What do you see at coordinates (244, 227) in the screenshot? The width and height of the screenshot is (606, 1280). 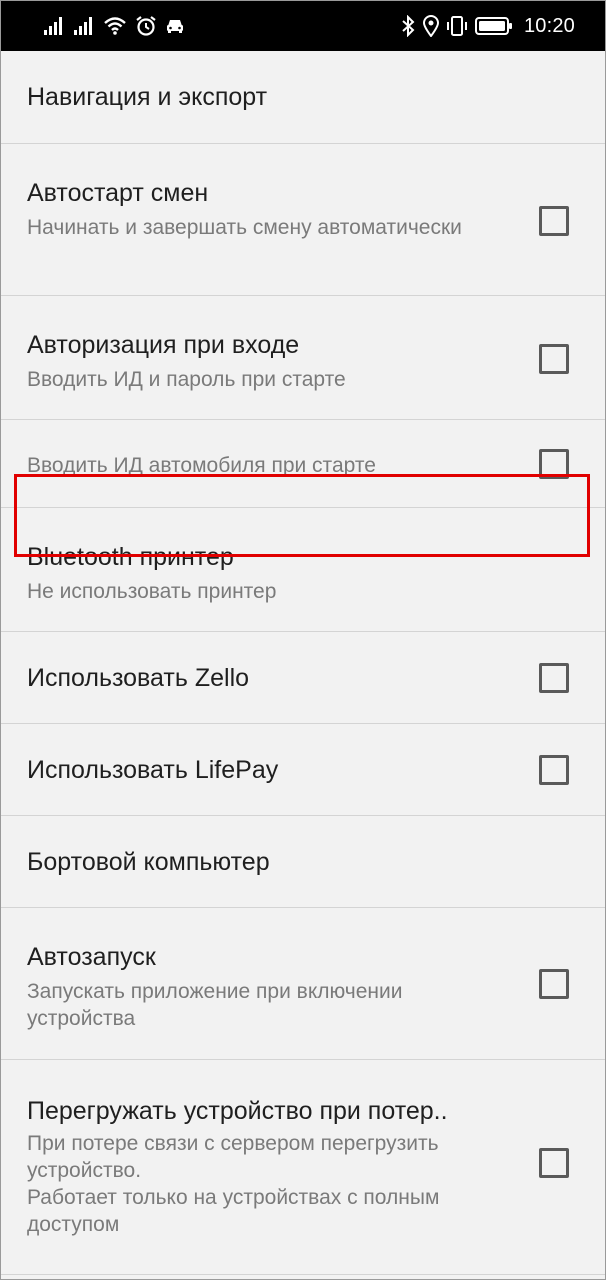 I see `pref-summary: Начинать и завершать смену автоматически` at bounding box center [244, 227].